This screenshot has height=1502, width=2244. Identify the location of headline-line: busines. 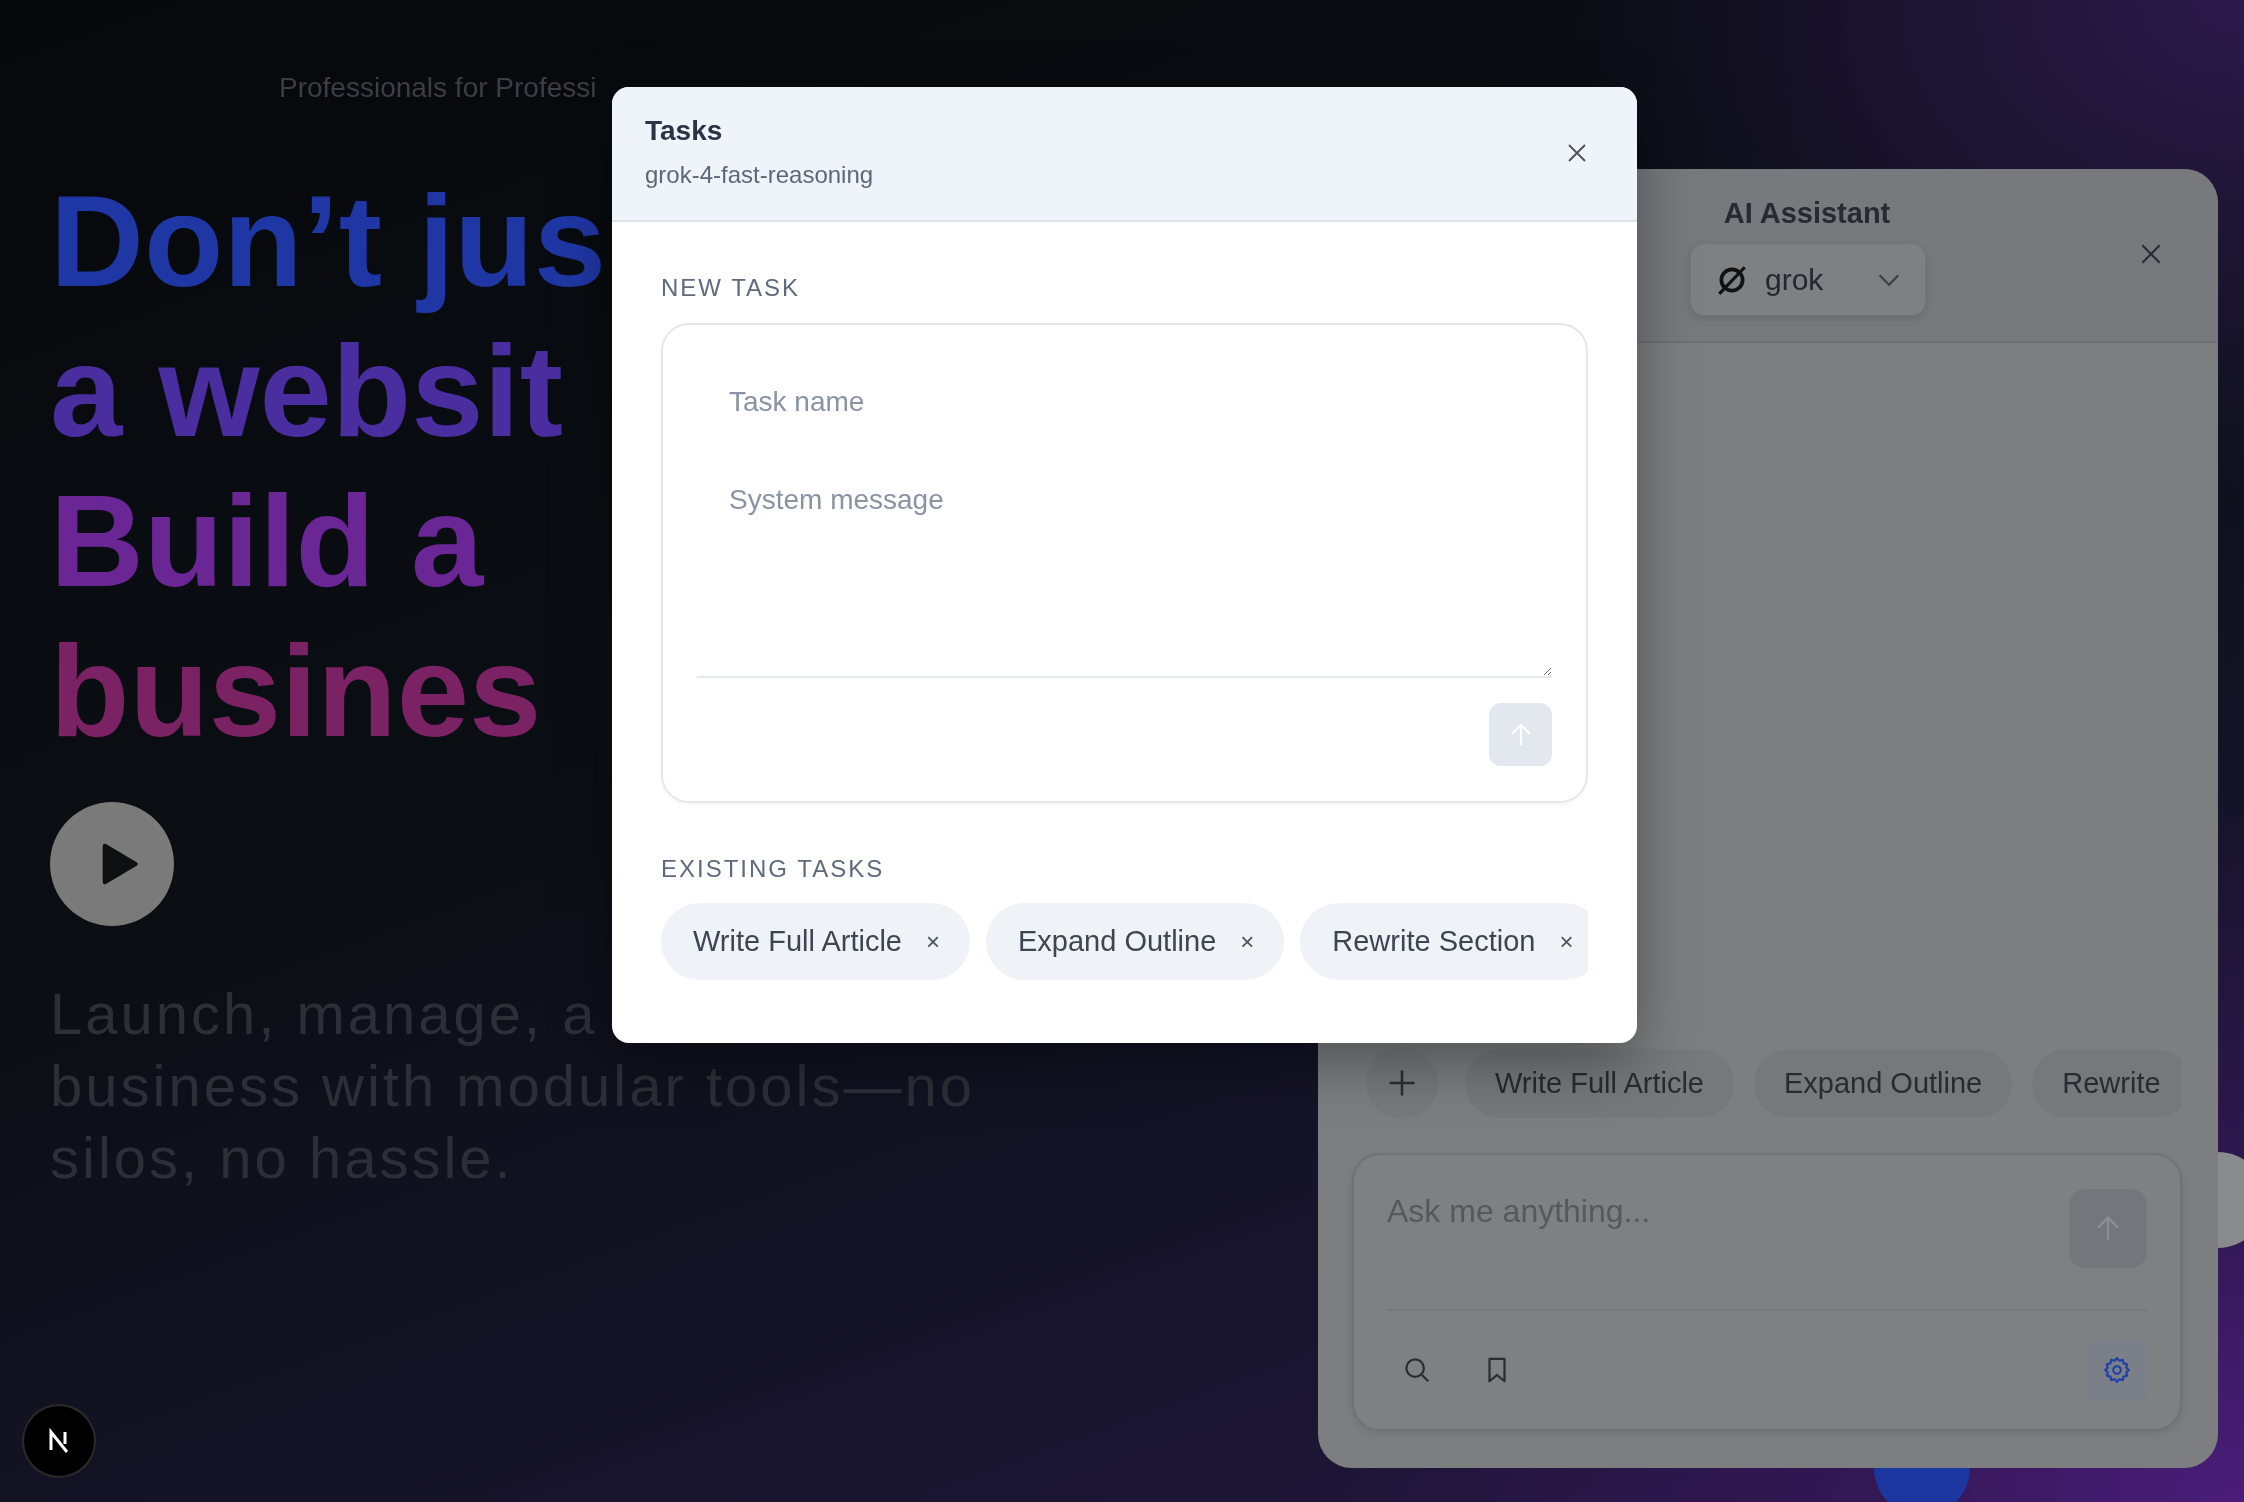
(296, 691).